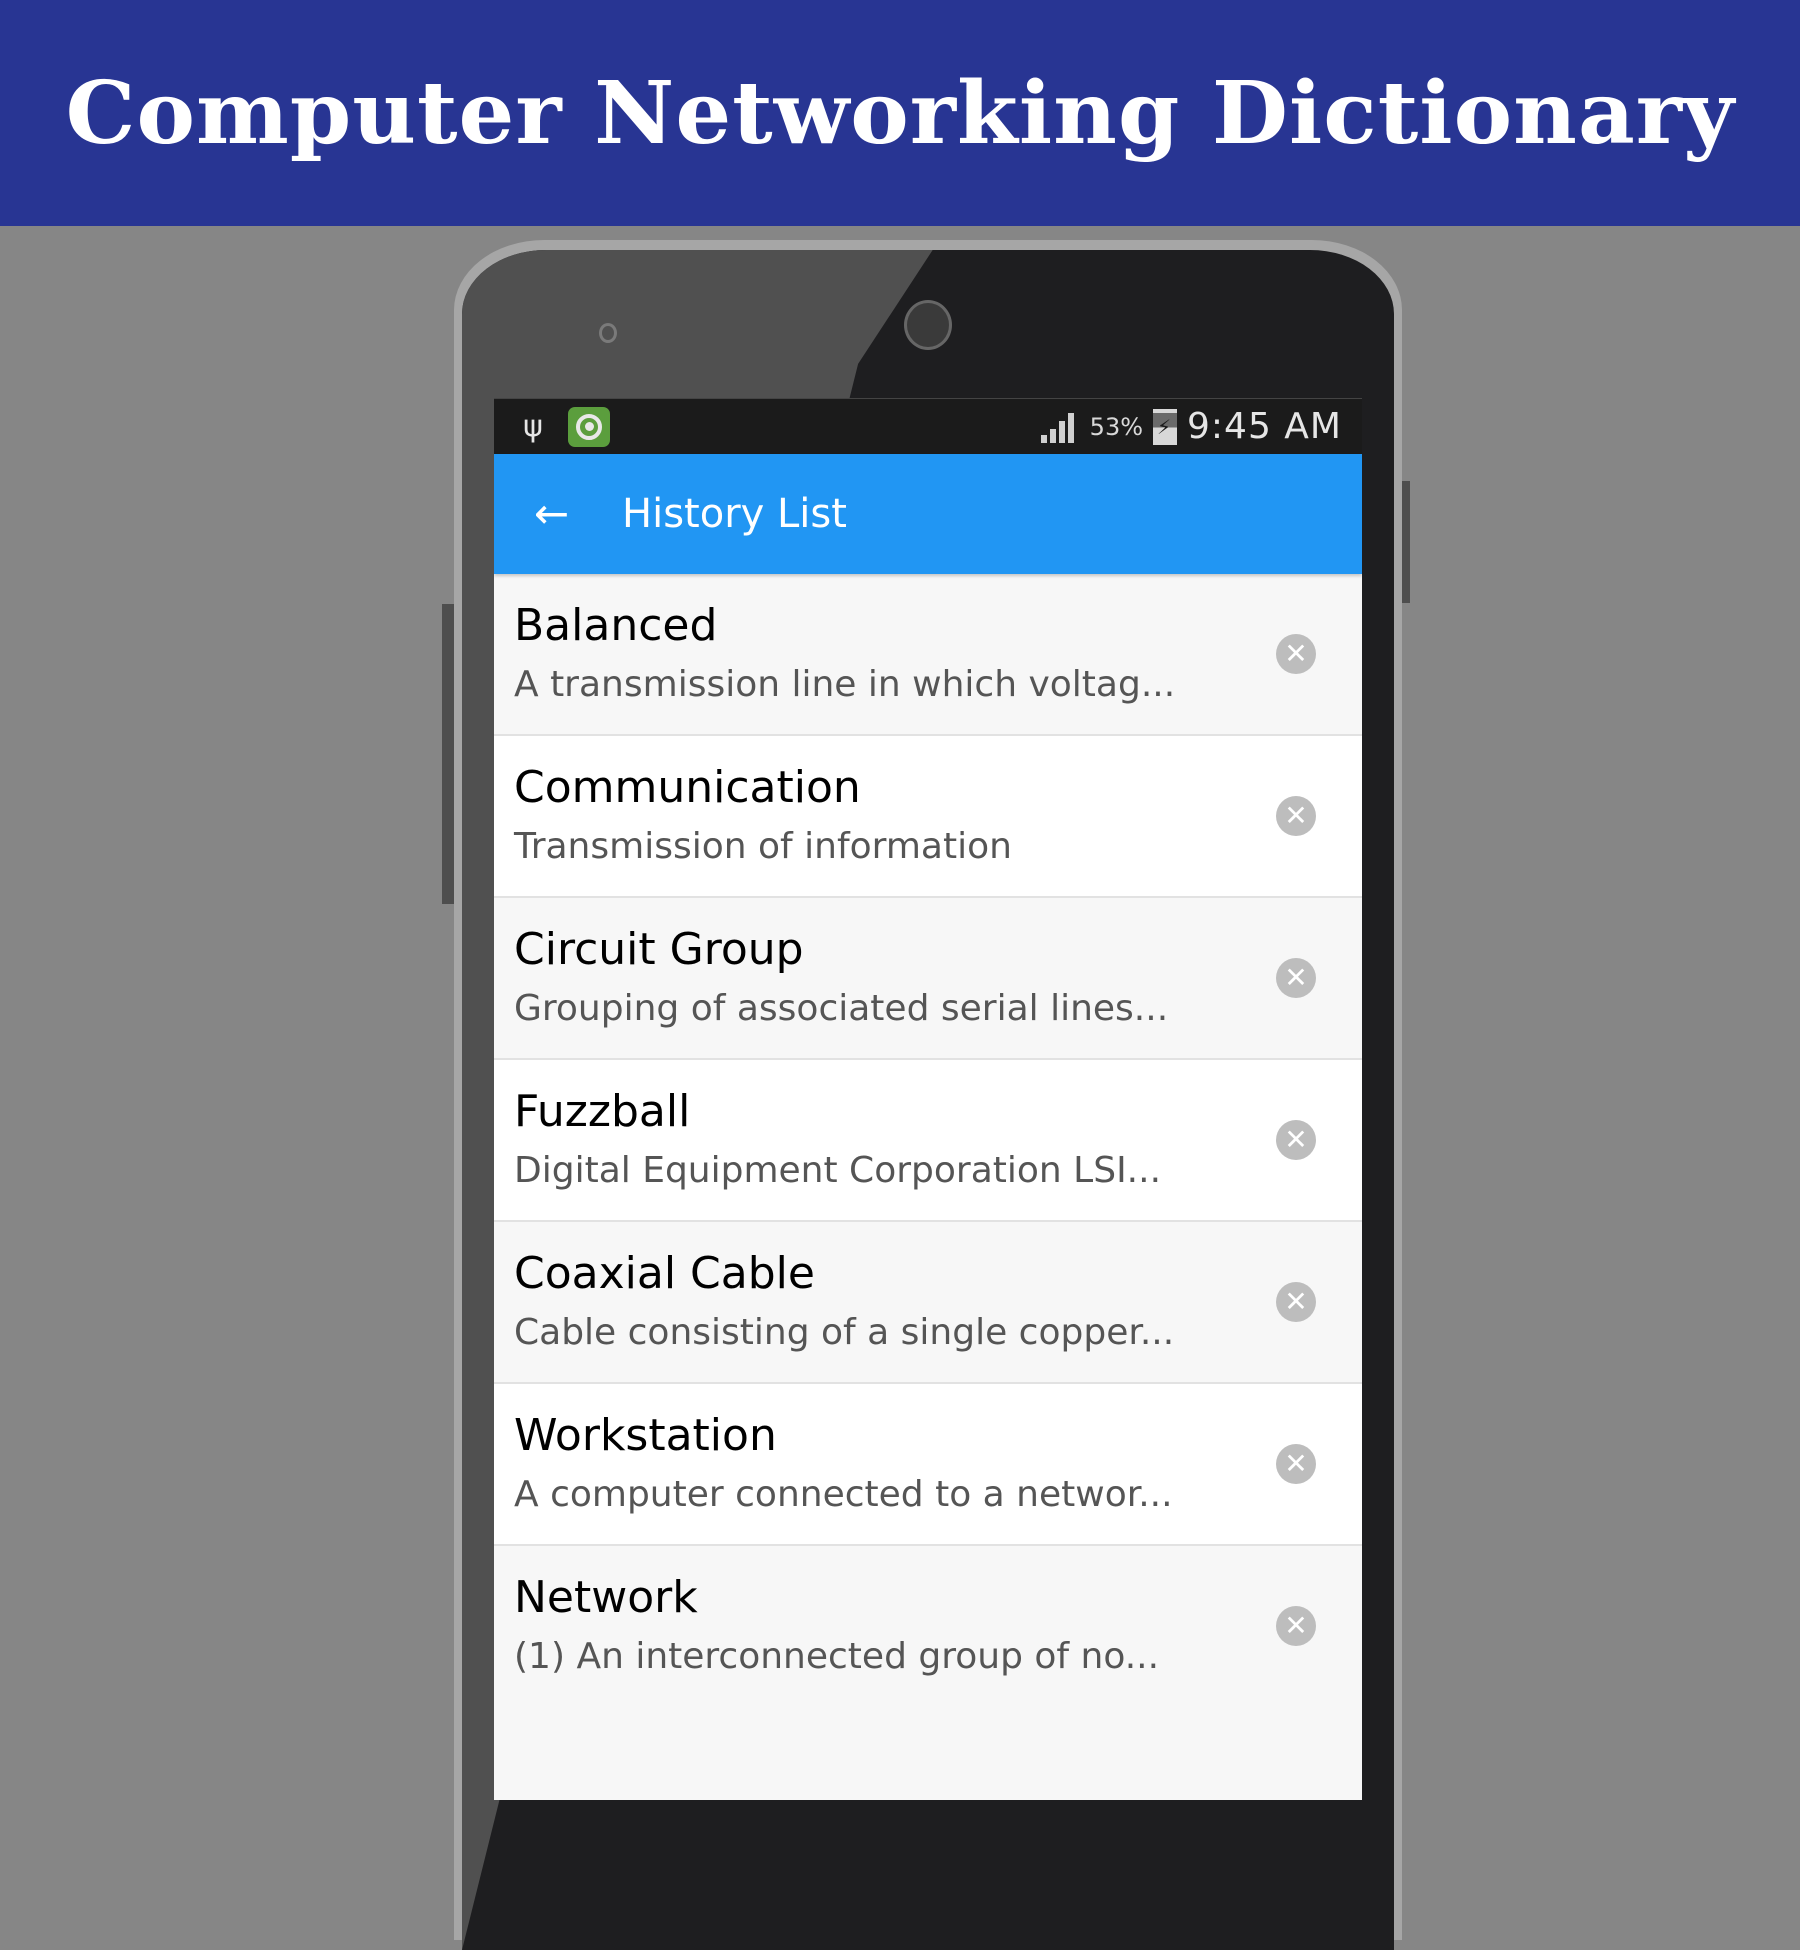 Image resolution: width=1800 pixels, height=1950 pixels. I want to click on history-term: Communication, so click(687, 787).